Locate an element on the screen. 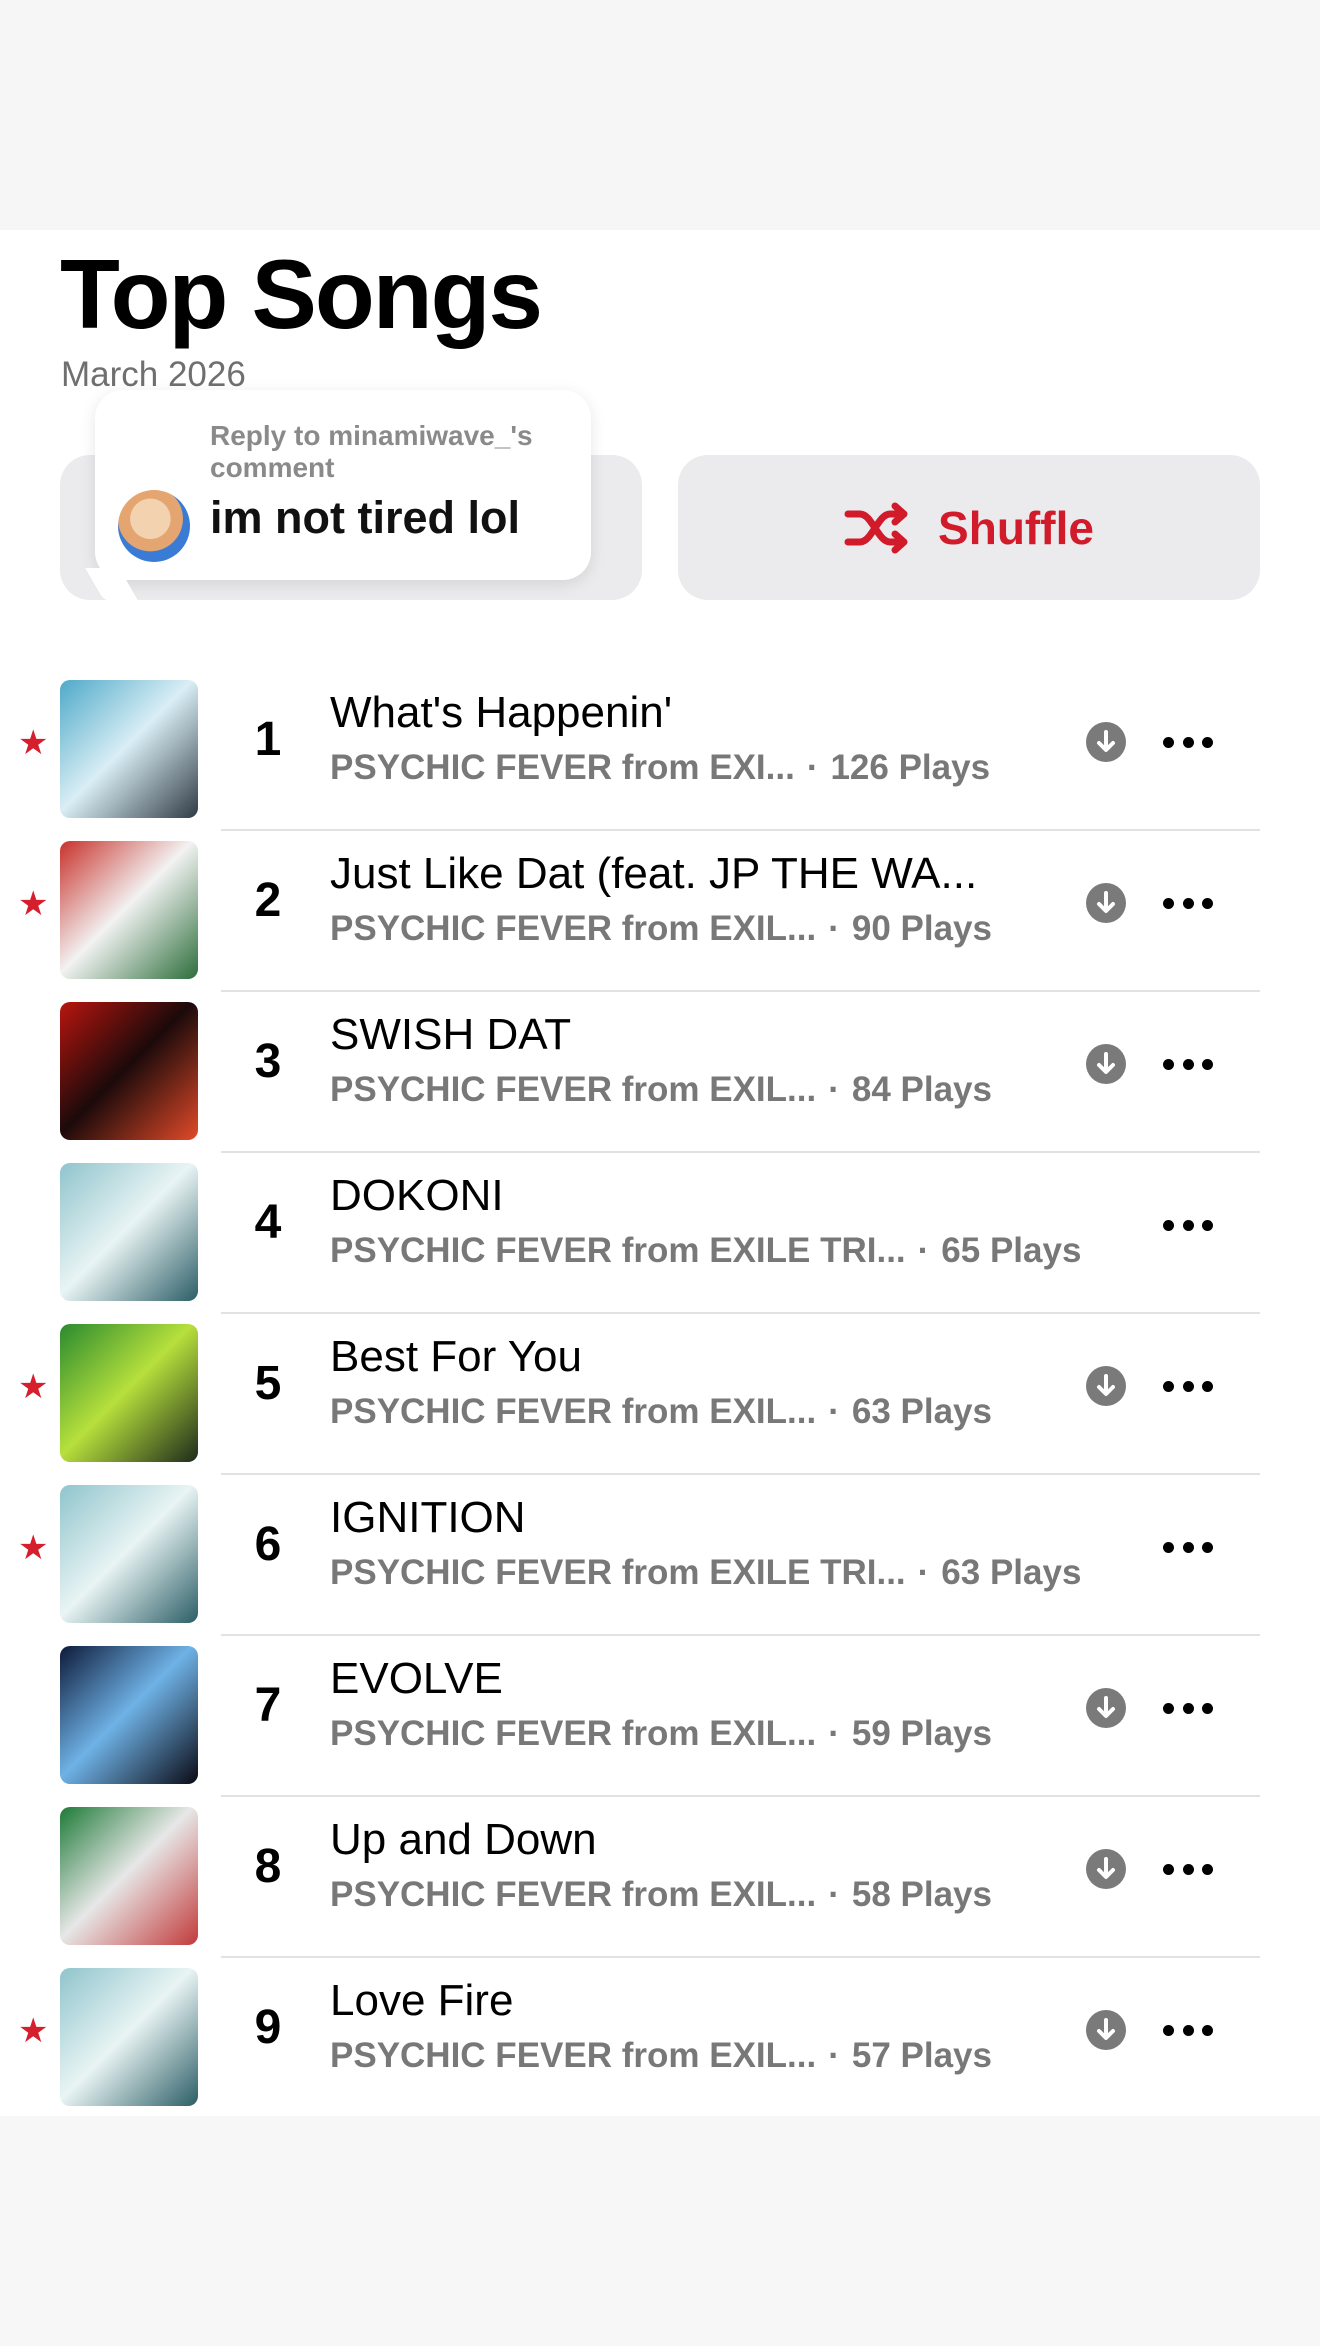 The height and width of the screenshot is (2346, 1320). shuffle-label: Shuffle is located at coordinates (1016, 527).